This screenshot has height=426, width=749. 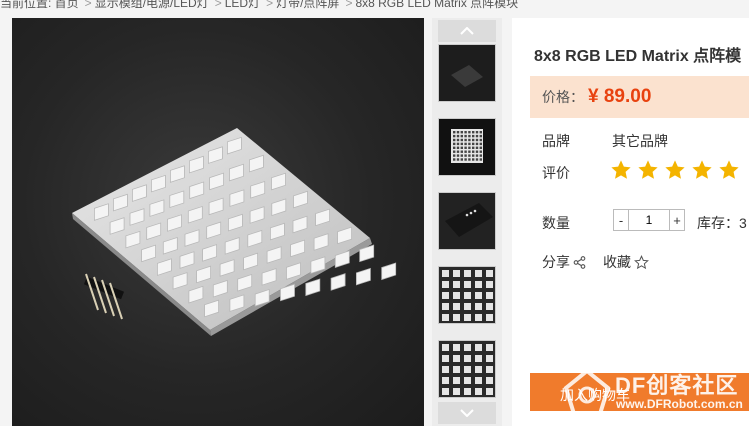 What do you see at coordinates (152, 5) in the screenshot?
I see `breadcrumb-category: 显示模组/电源/LED灯` at bounding box center [152, 5].